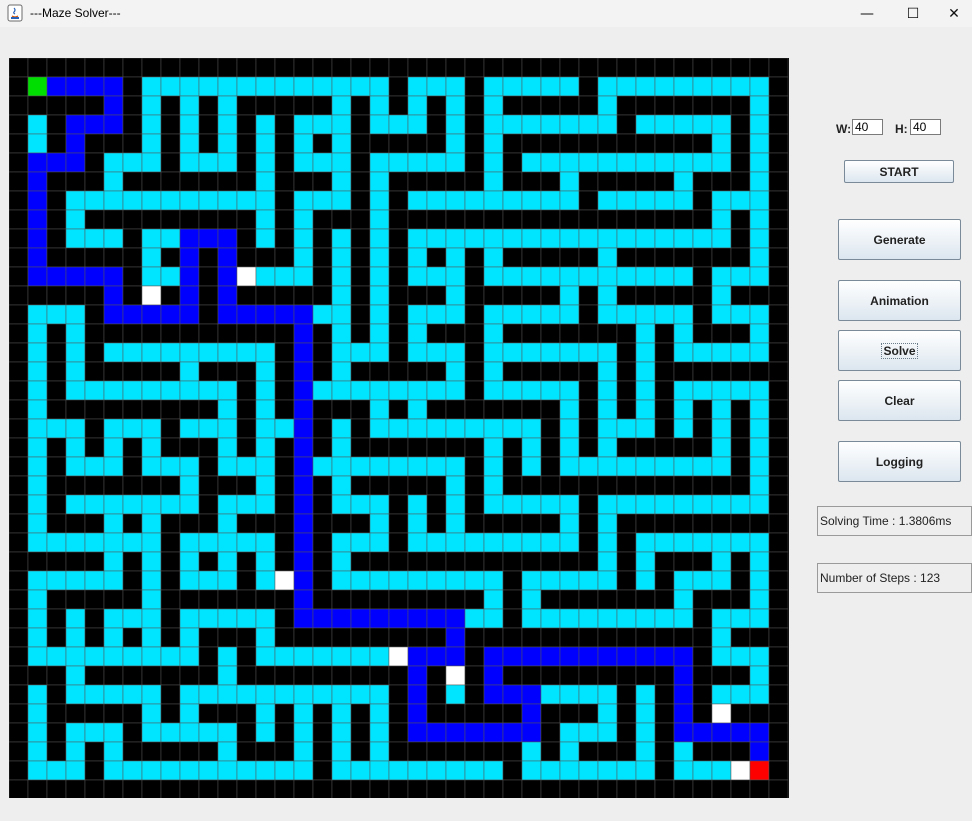 This screenshot has height=821, width=972. Describe the element at coordinates (899, 171) in the screenshot. I see `start-button: START` at that location.